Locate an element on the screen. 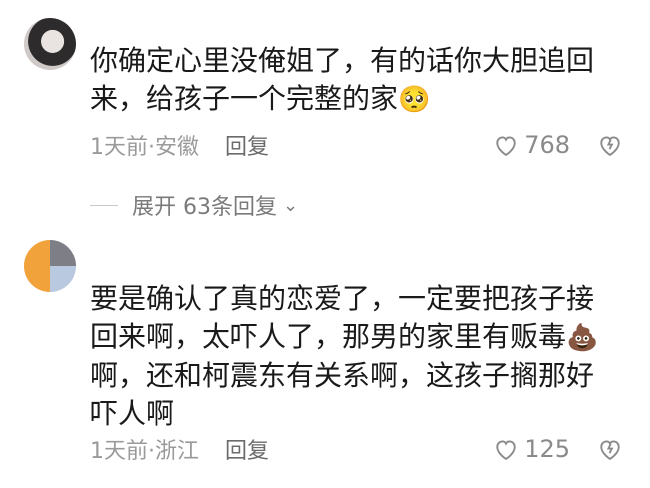 The width and height of the screenshot is (650, 488). comment-text: 你确定心里没俺姐了，有的话你大胆追回来，给孩子一个完整的家🥺 is located at coordinates (342, 79).